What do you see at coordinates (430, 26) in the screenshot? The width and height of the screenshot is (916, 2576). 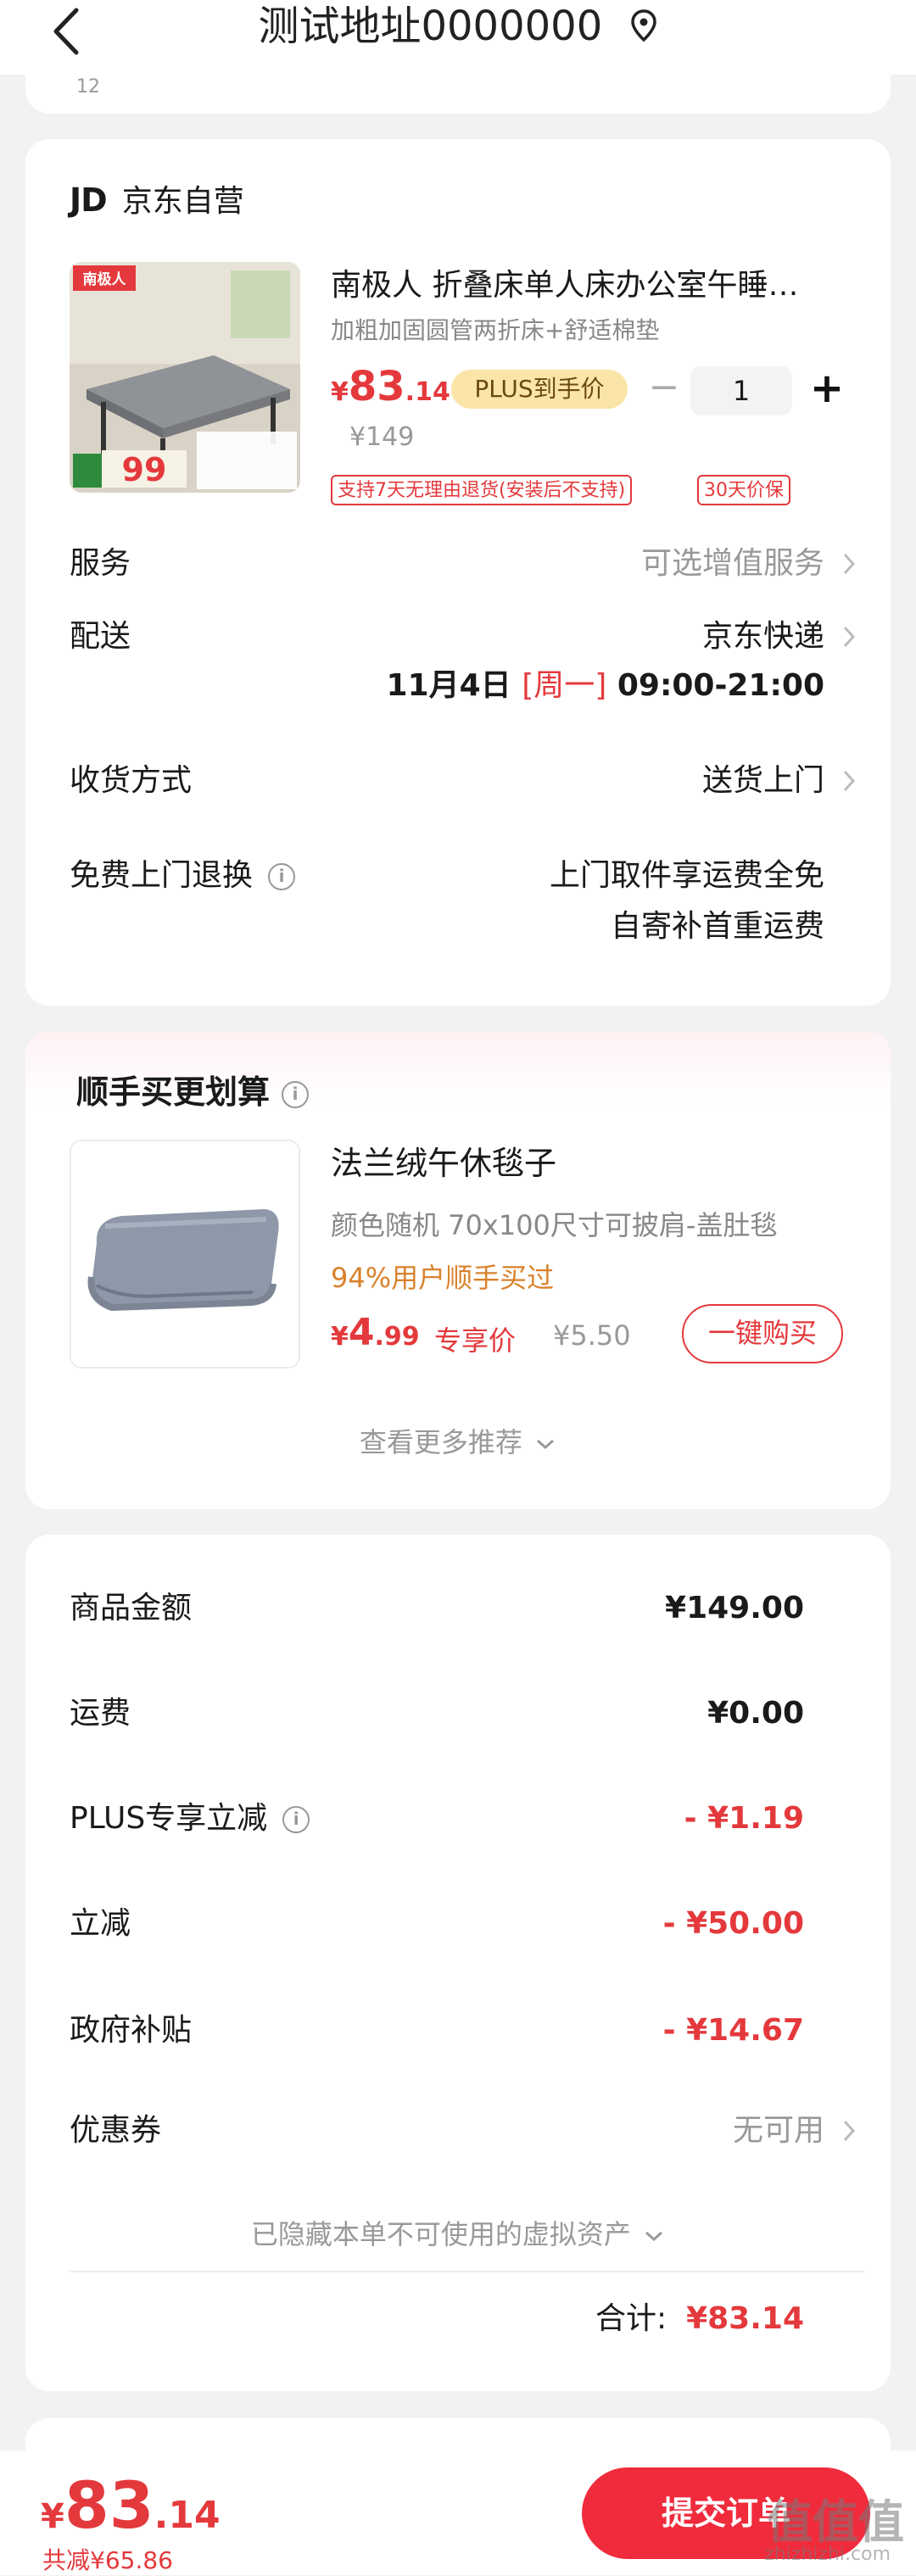 I see `address-title: 测试地址0000000` at bounding box center [430, 26].